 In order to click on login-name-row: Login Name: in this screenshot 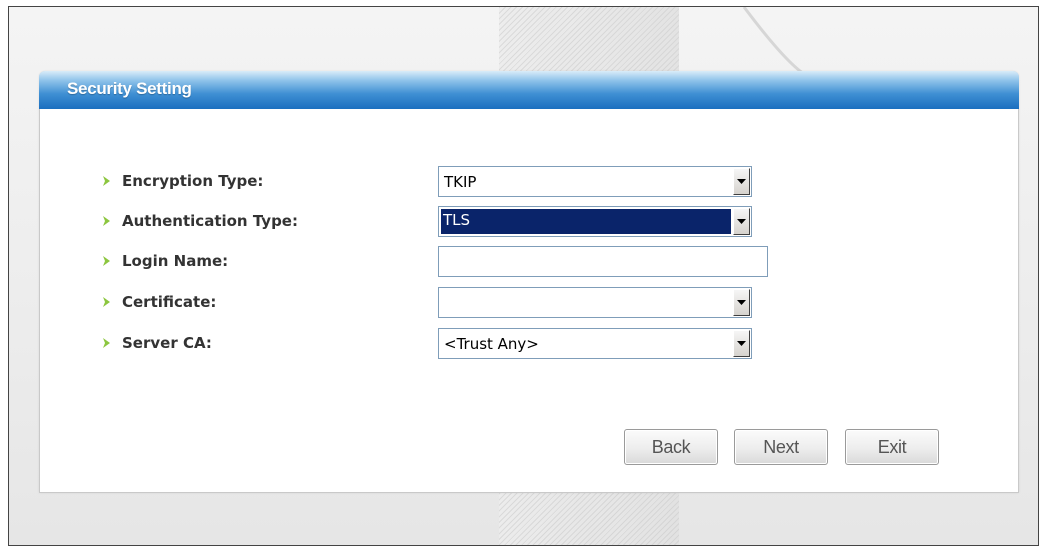, I will do `click(450, 262)`.